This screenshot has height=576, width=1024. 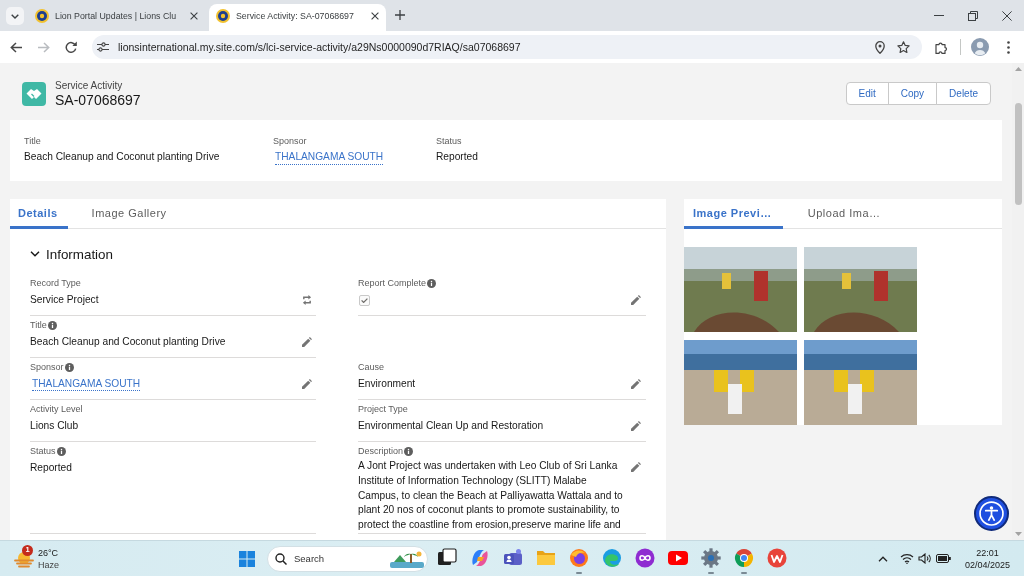 What do you see at coordinates (987, 564) in the screenshot?
I see `clock-date: 02/04/2025` at bounding box center [987, 564].